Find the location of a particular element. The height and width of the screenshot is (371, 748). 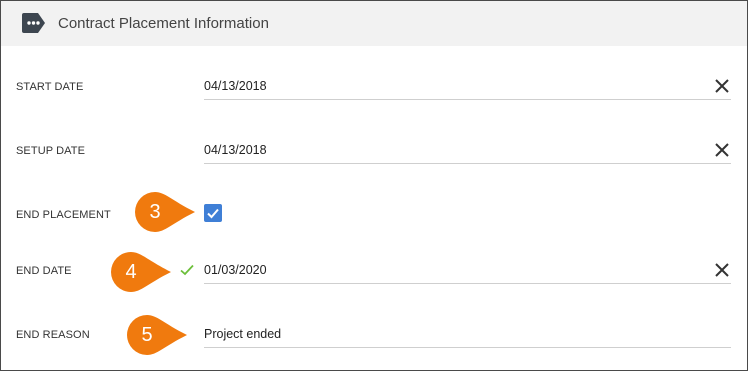

setup-date-clear-icon is located at coordinates (722, 150).